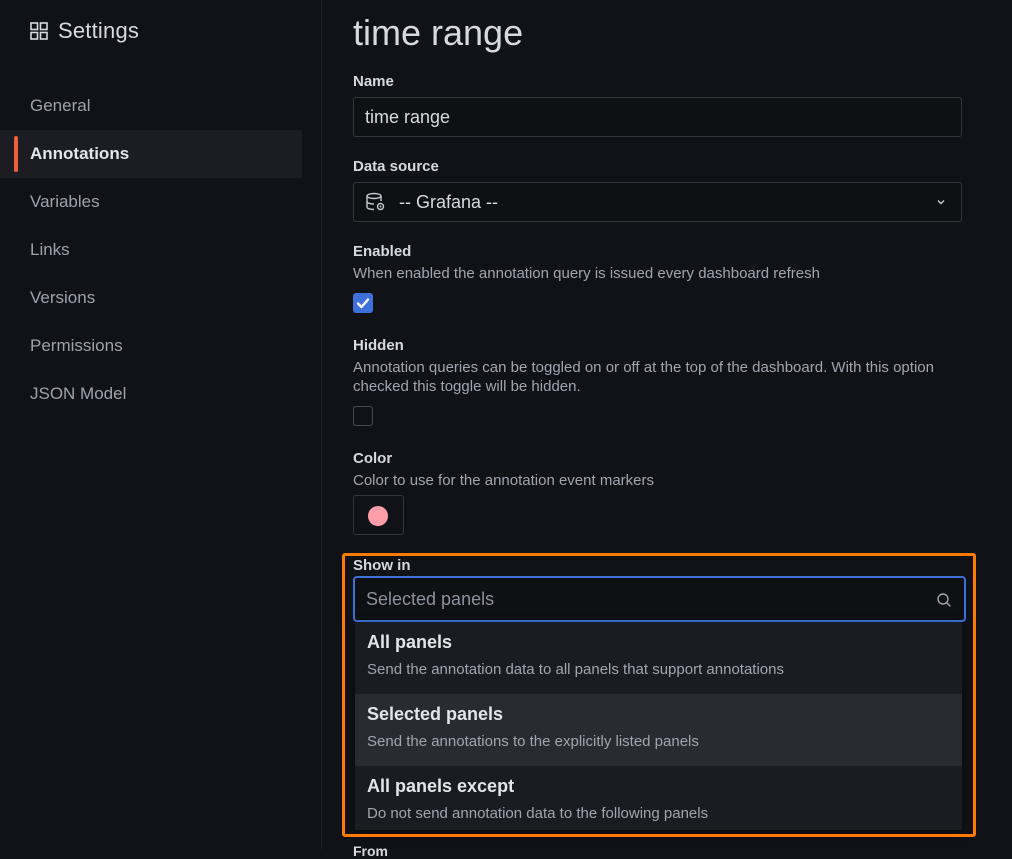  Describe the element at coordinates (438, 32) in the screenshot. I see `page-title: time range` at that location.